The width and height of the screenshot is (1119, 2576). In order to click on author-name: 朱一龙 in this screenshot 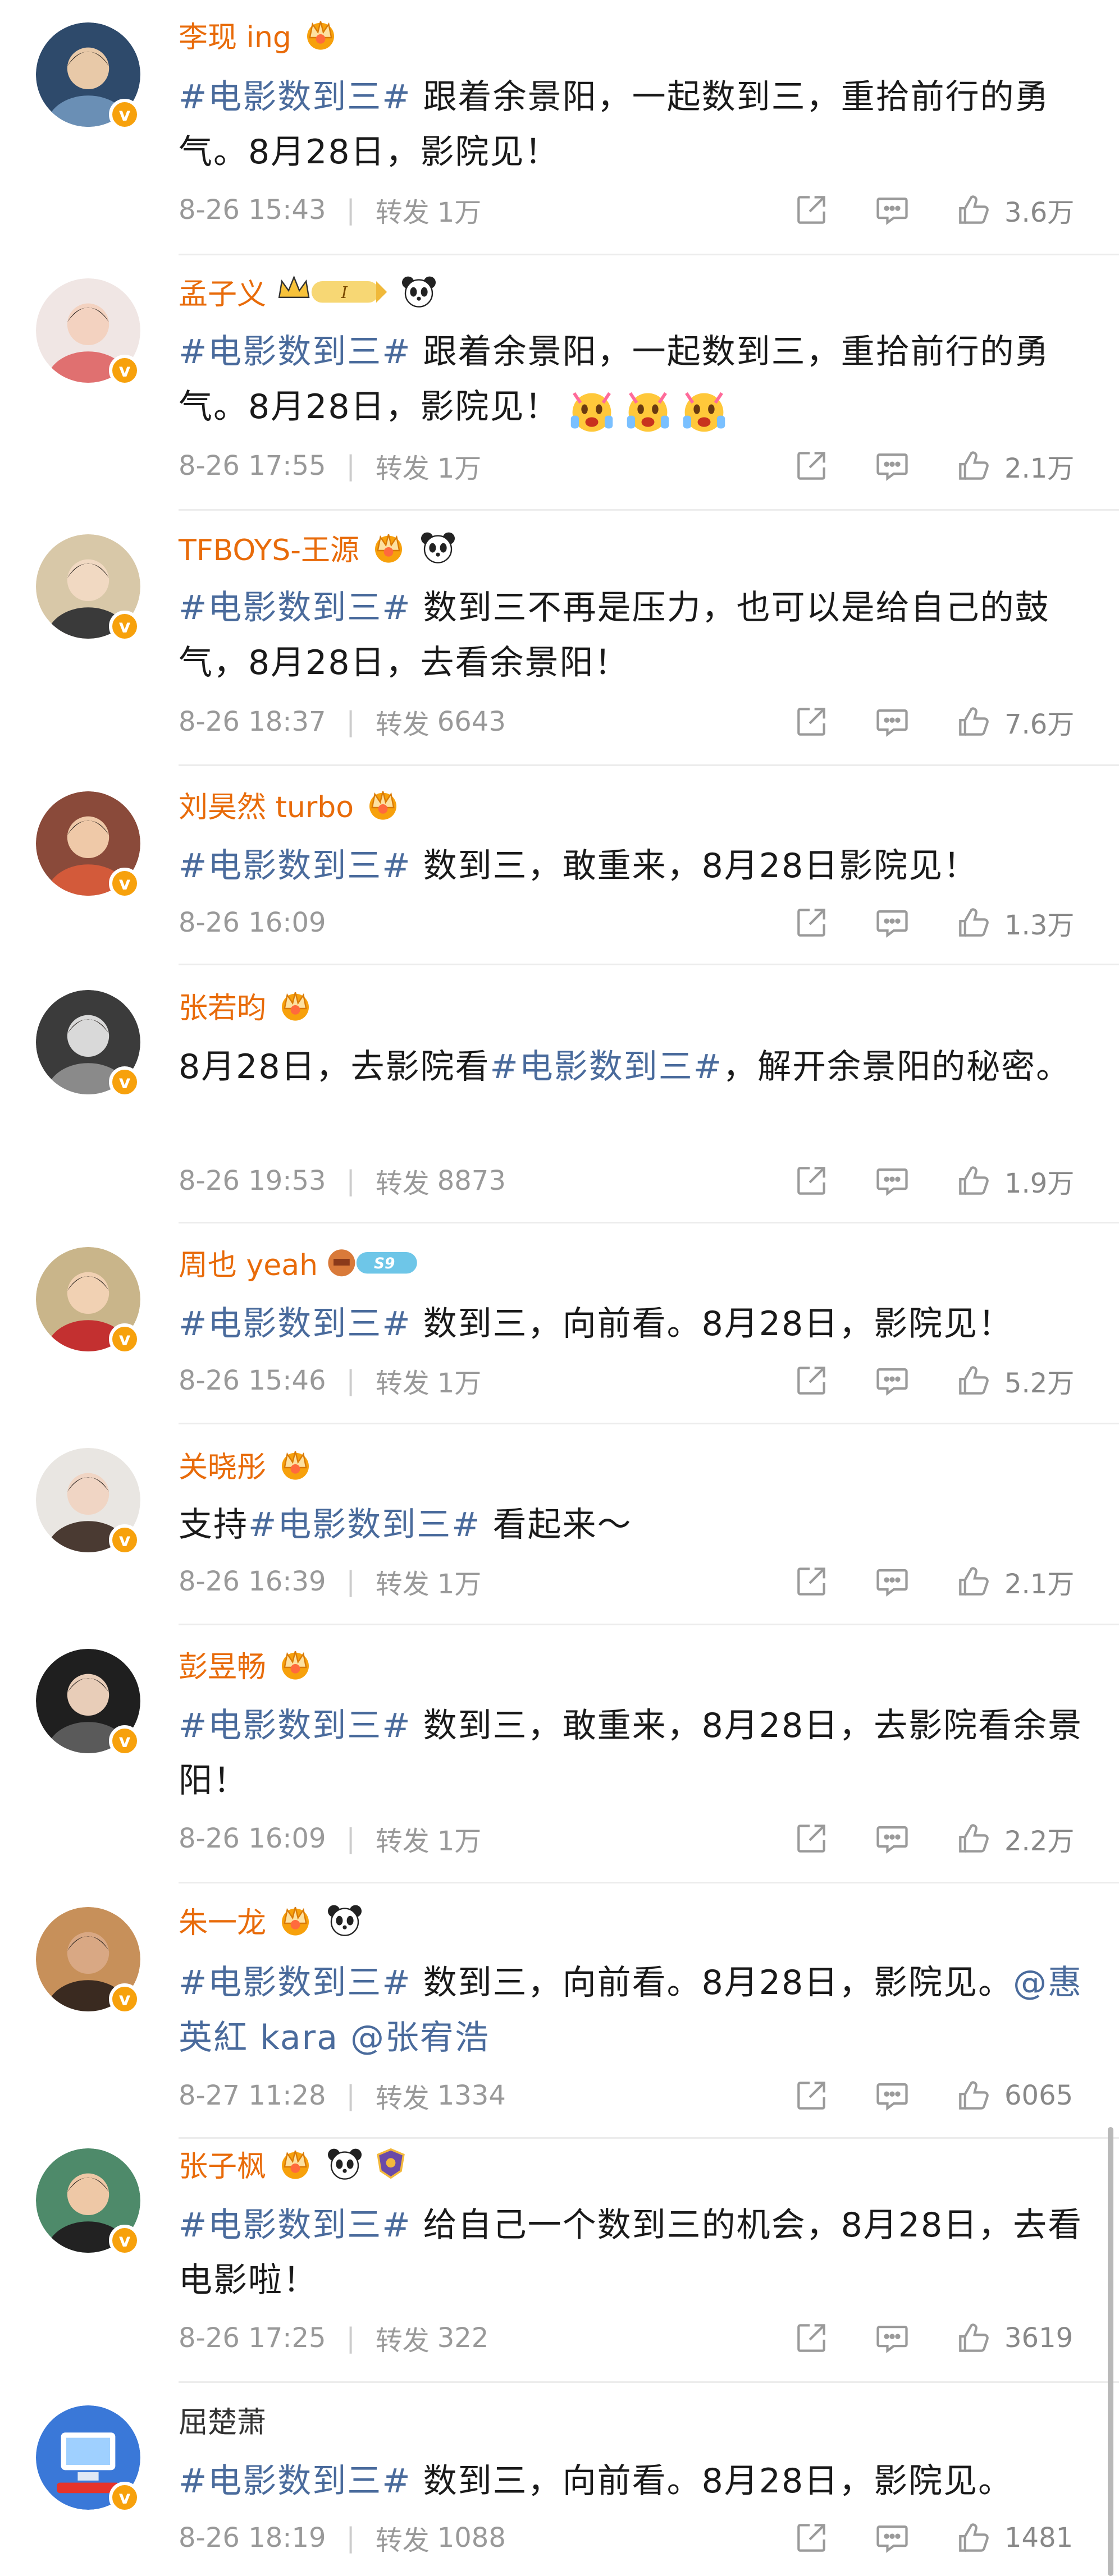, I will do `click(222, 1920)`.